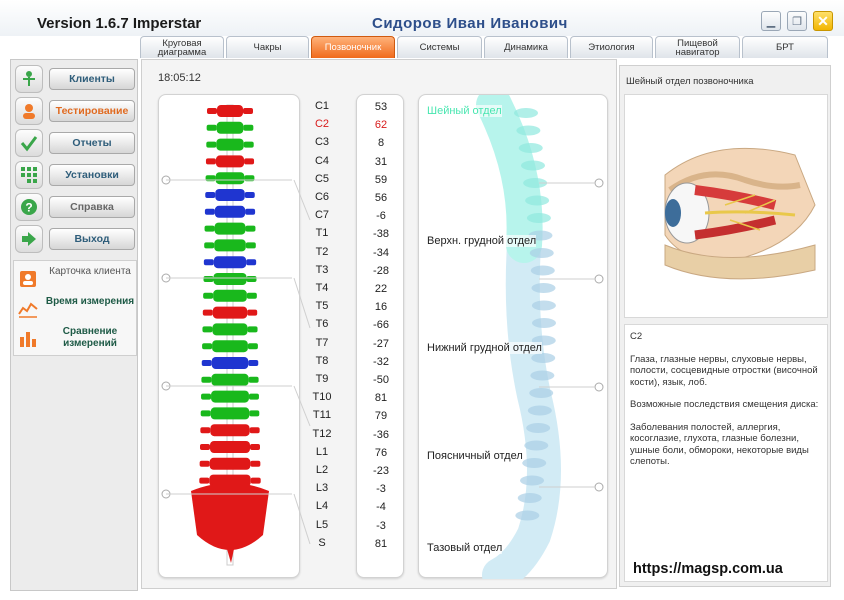 This screenshot has width=844, height=600. What do you see at coordinates (322, 161) in the screenshot?
I see `vertebra-label: C4` at bounding box center [322, 161].